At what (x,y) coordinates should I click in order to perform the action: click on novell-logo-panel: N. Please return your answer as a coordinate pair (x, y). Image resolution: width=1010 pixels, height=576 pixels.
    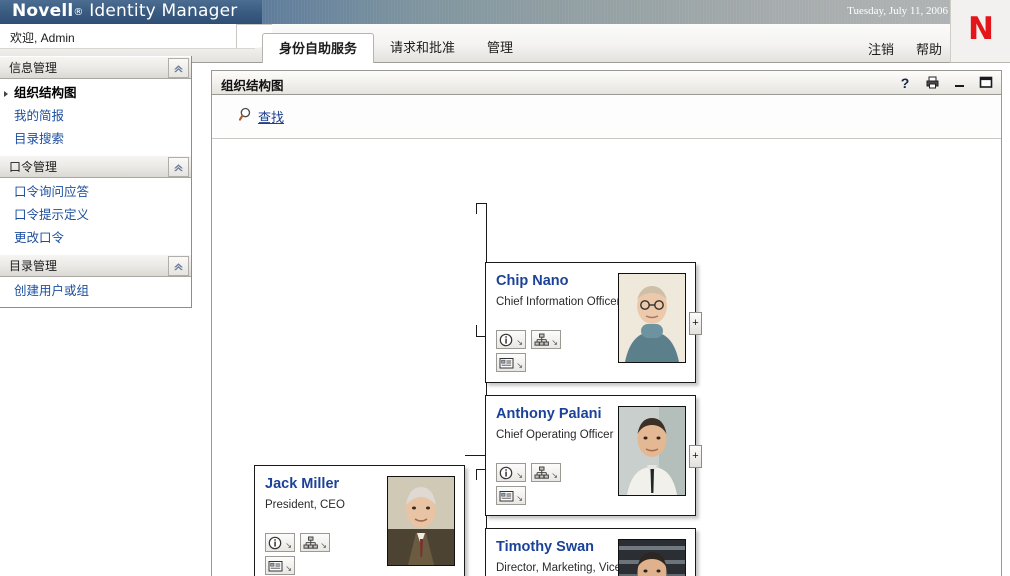
    Looking at the image, I should click on (980, 31).